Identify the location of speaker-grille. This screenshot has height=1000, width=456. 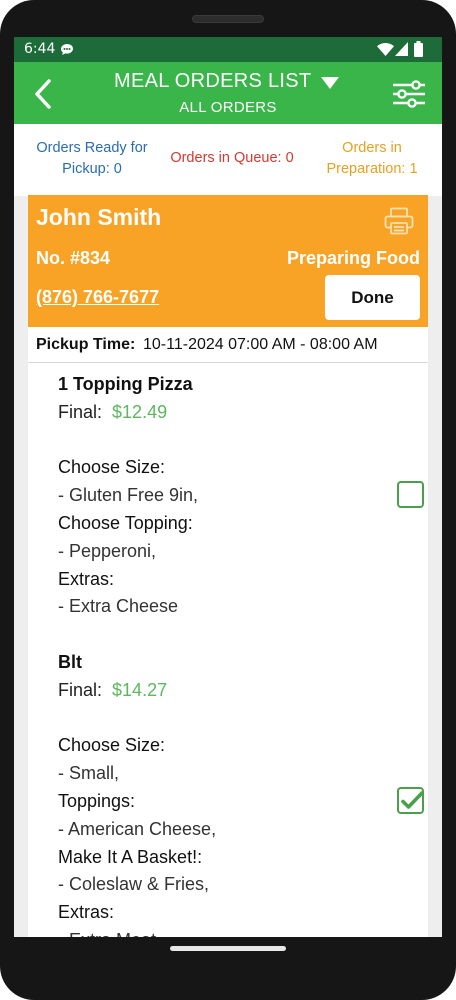
(228, 19).